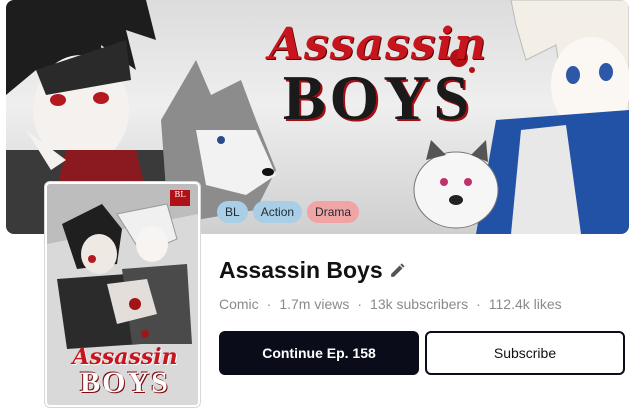 The width and height of the screenshot is (635, 415). I want to click on pencil-icon, so click(397, 270).